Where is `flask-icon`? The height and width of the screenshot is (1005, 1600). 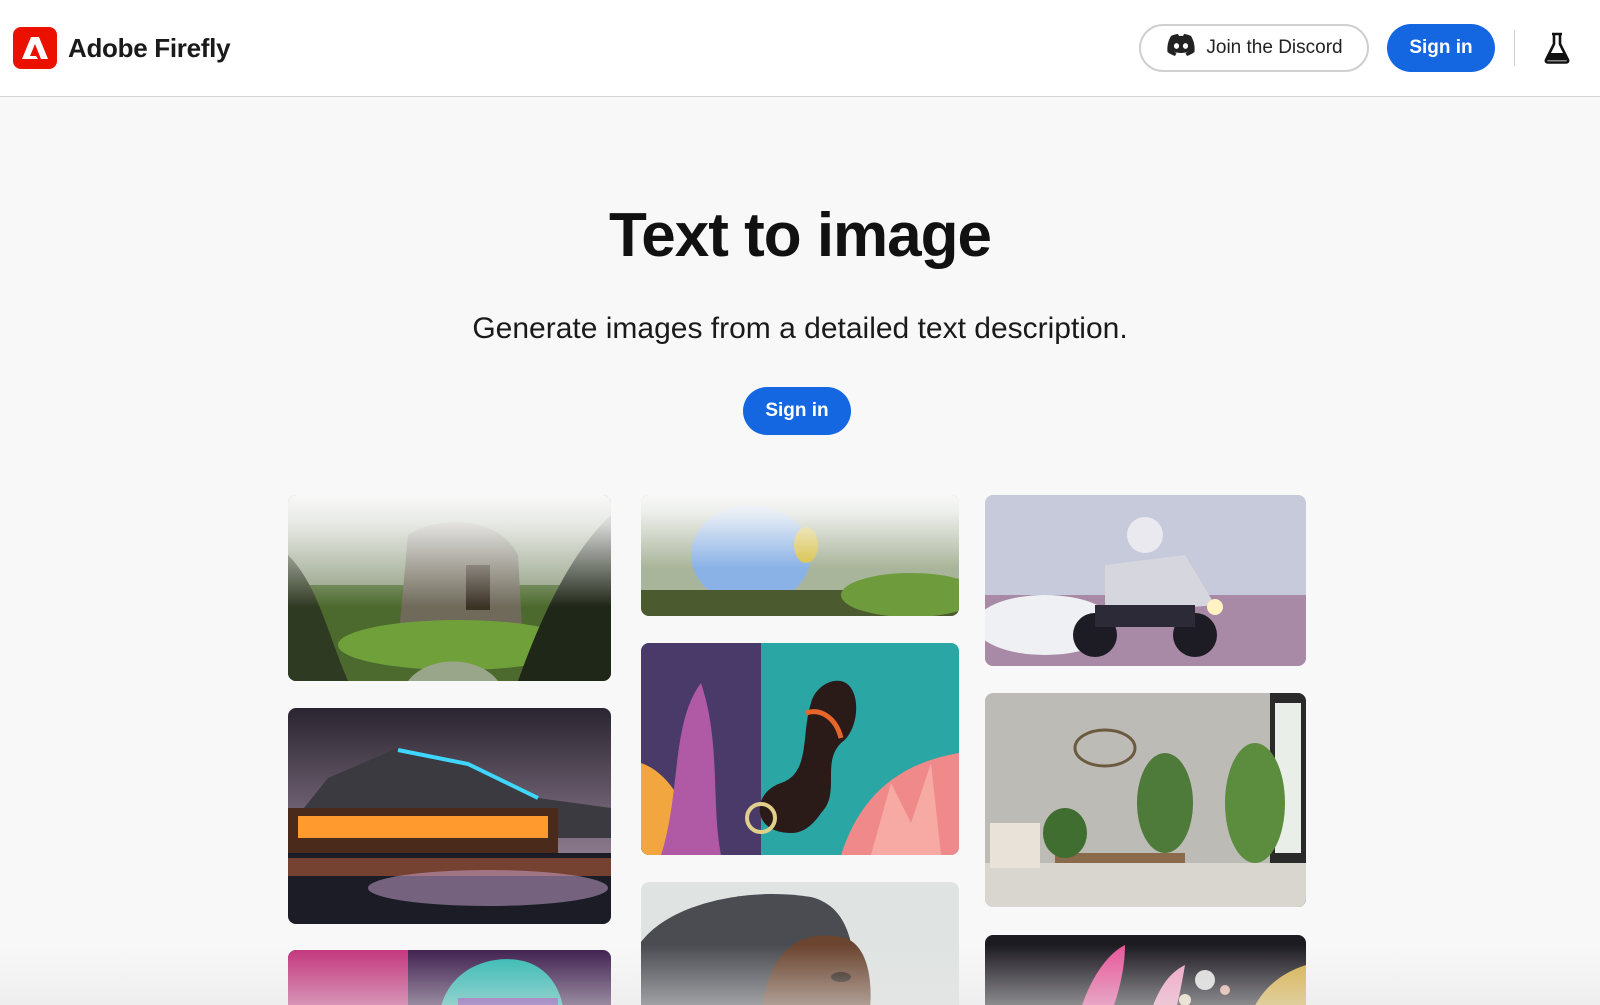 flask-icon is located at coordinates (1557, 48).